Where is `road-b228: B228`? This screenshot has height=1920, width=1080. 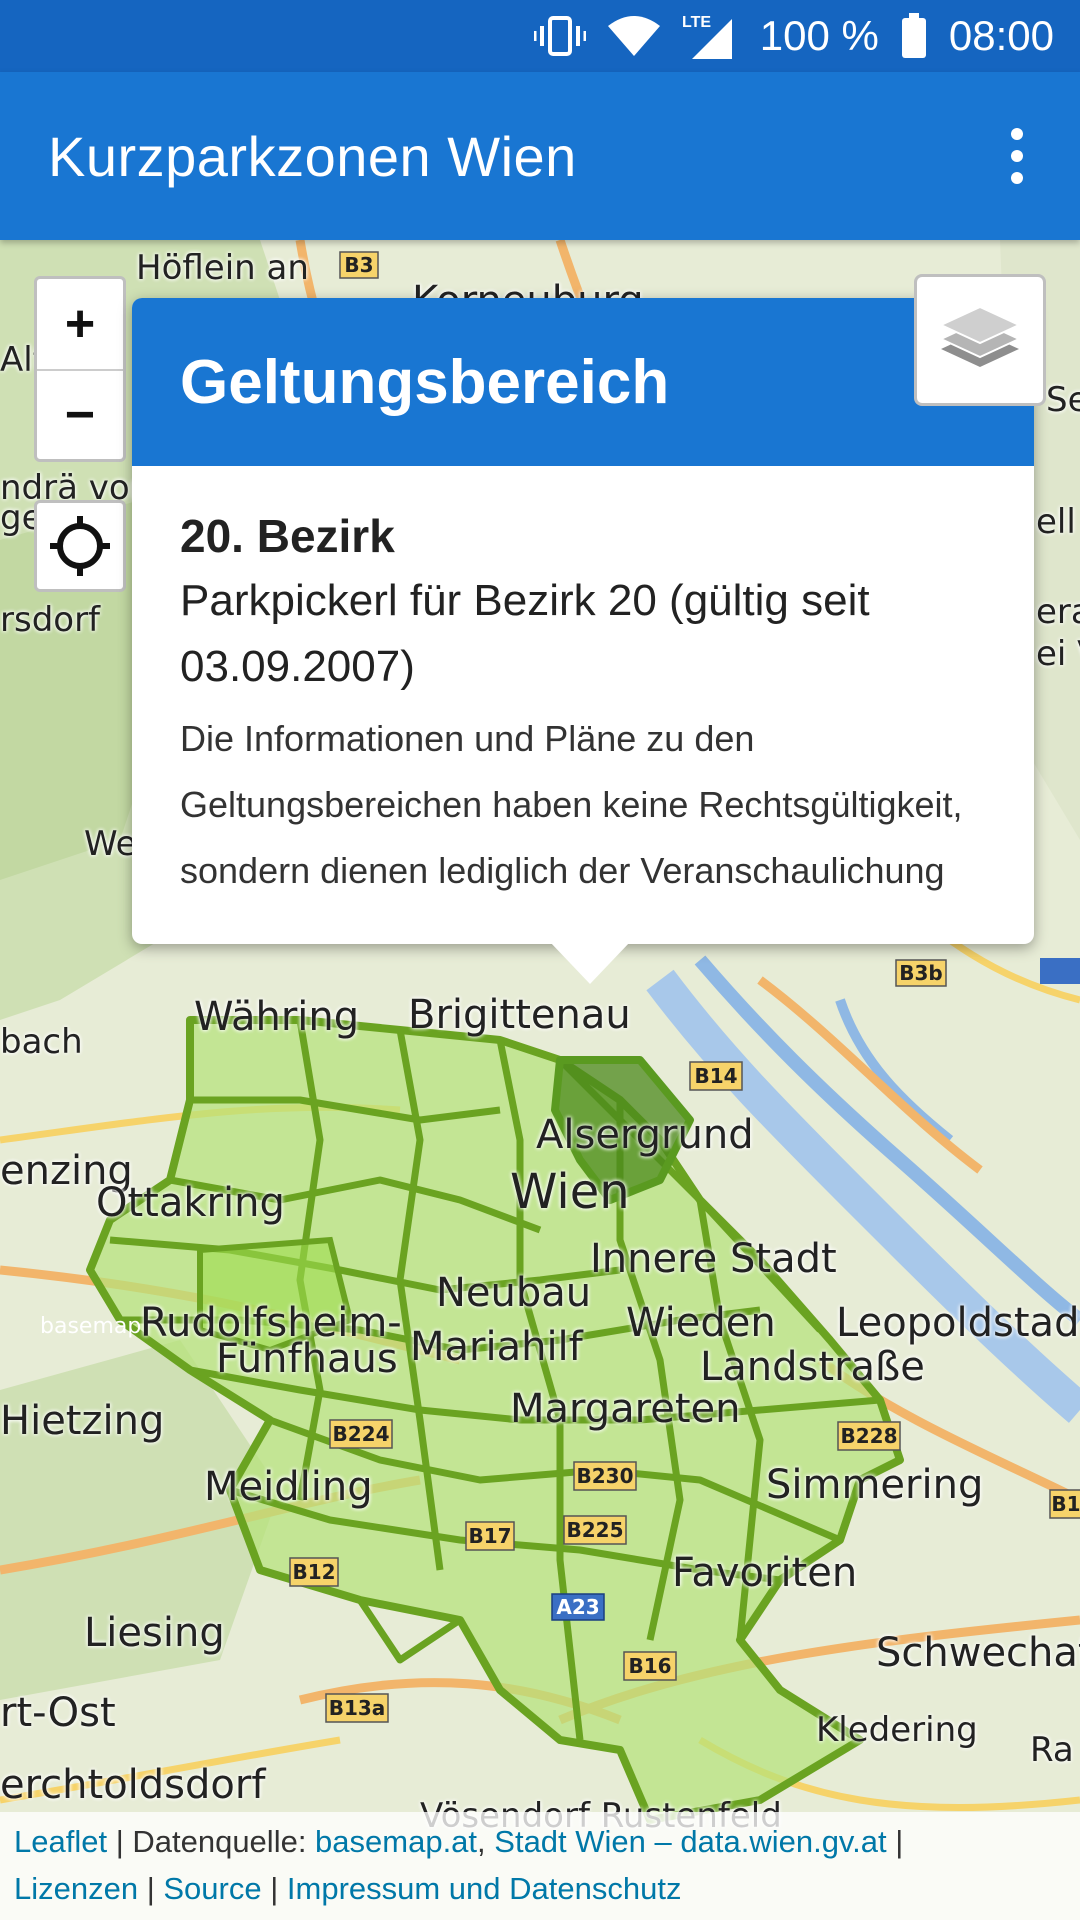
road-b228: B228 is located at coordinates (869, 1436).